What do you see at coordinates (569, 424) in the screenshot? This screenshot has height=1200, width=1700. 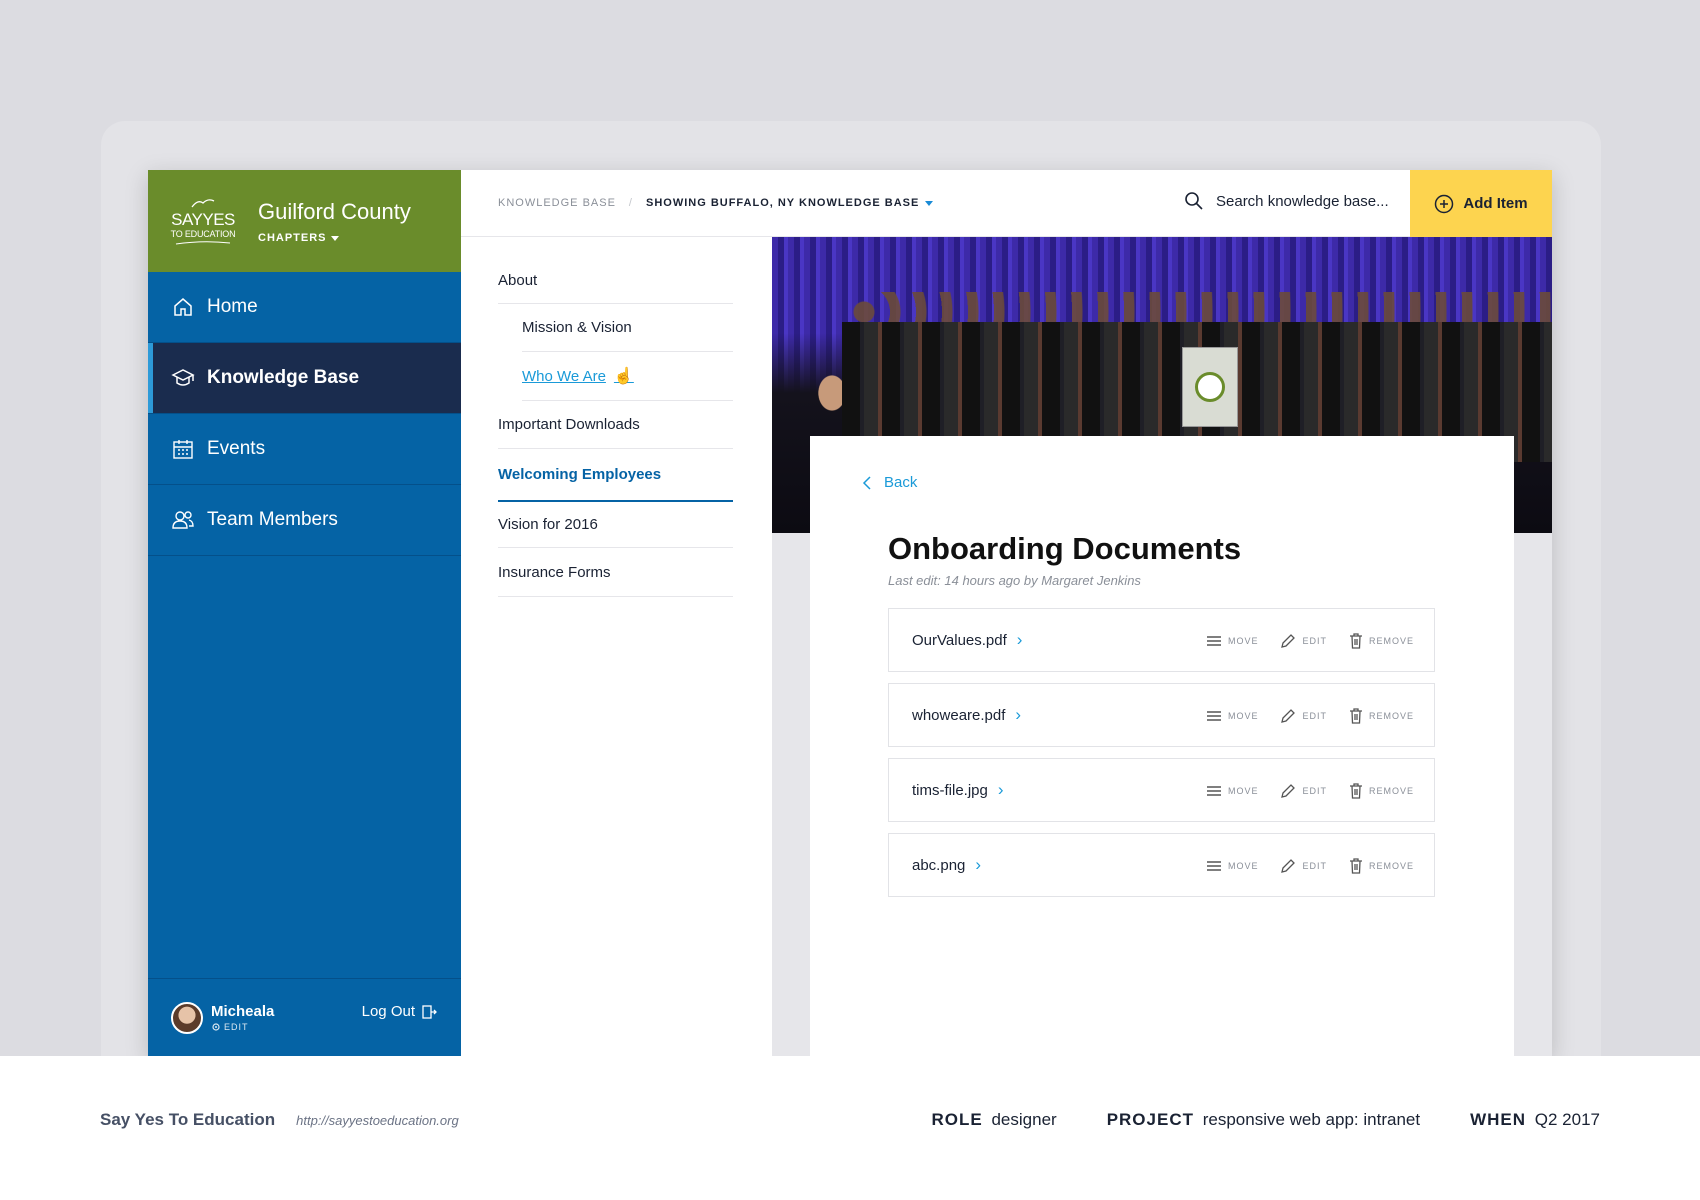 I see `subnav-item-label: Important Downloads` at bounding box center [569, 424].